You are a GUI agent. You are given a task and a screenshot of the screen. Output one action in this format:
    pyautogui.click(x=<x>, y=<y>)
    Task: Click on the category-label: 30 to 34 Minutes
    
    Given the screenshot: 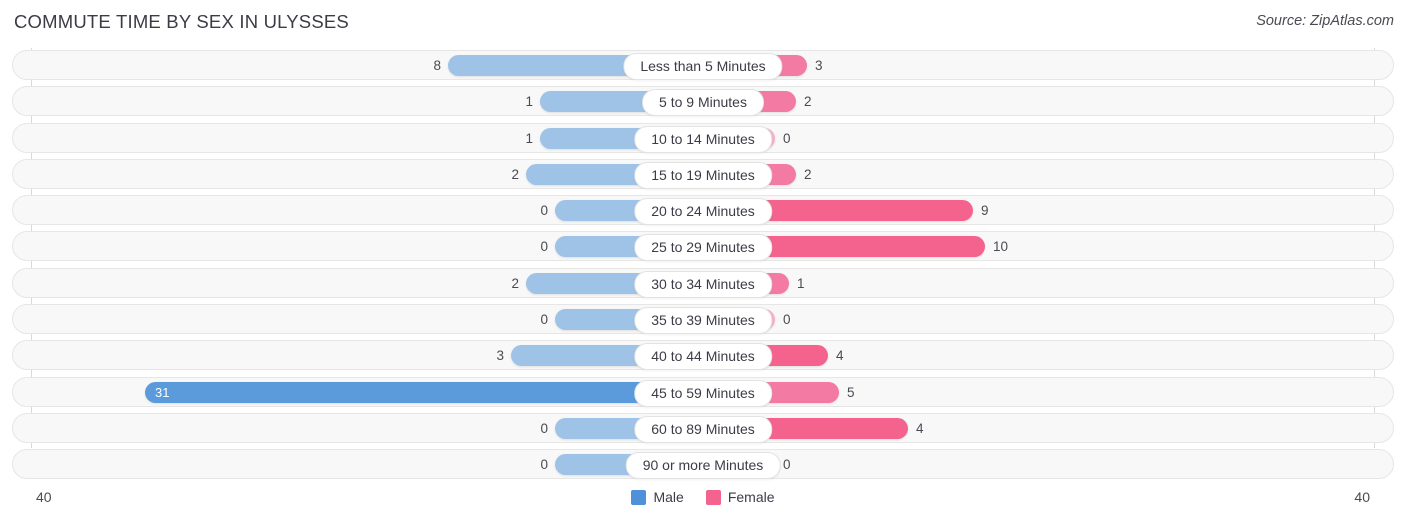 What is the action you would take?
    pyautogui.click(x=703, y=284)
    